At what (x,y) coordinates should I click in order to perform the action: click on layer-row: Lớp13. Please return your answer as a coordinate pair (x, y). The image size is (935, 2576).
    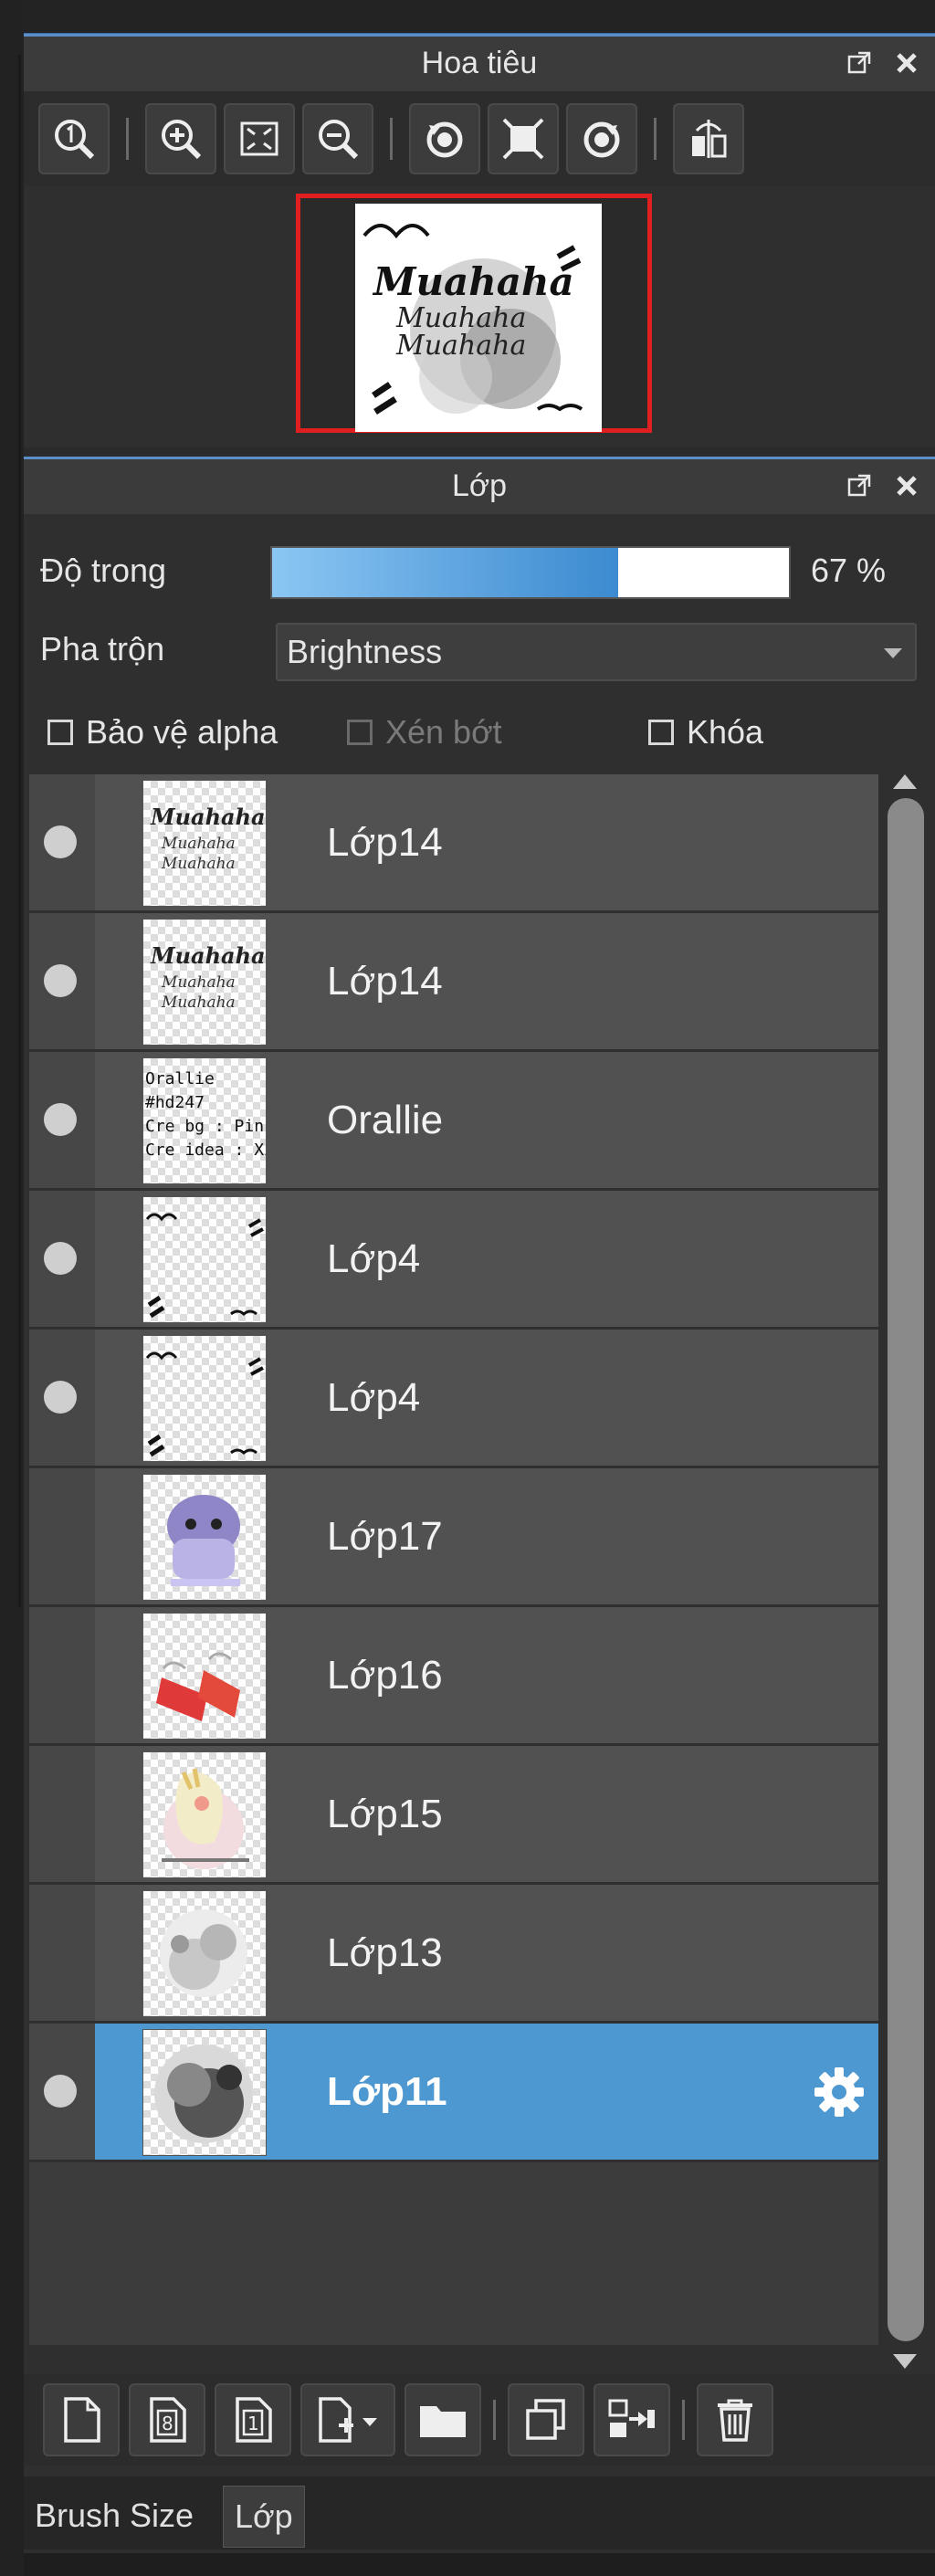
    Looking at the image, I should click on (453, 1954).